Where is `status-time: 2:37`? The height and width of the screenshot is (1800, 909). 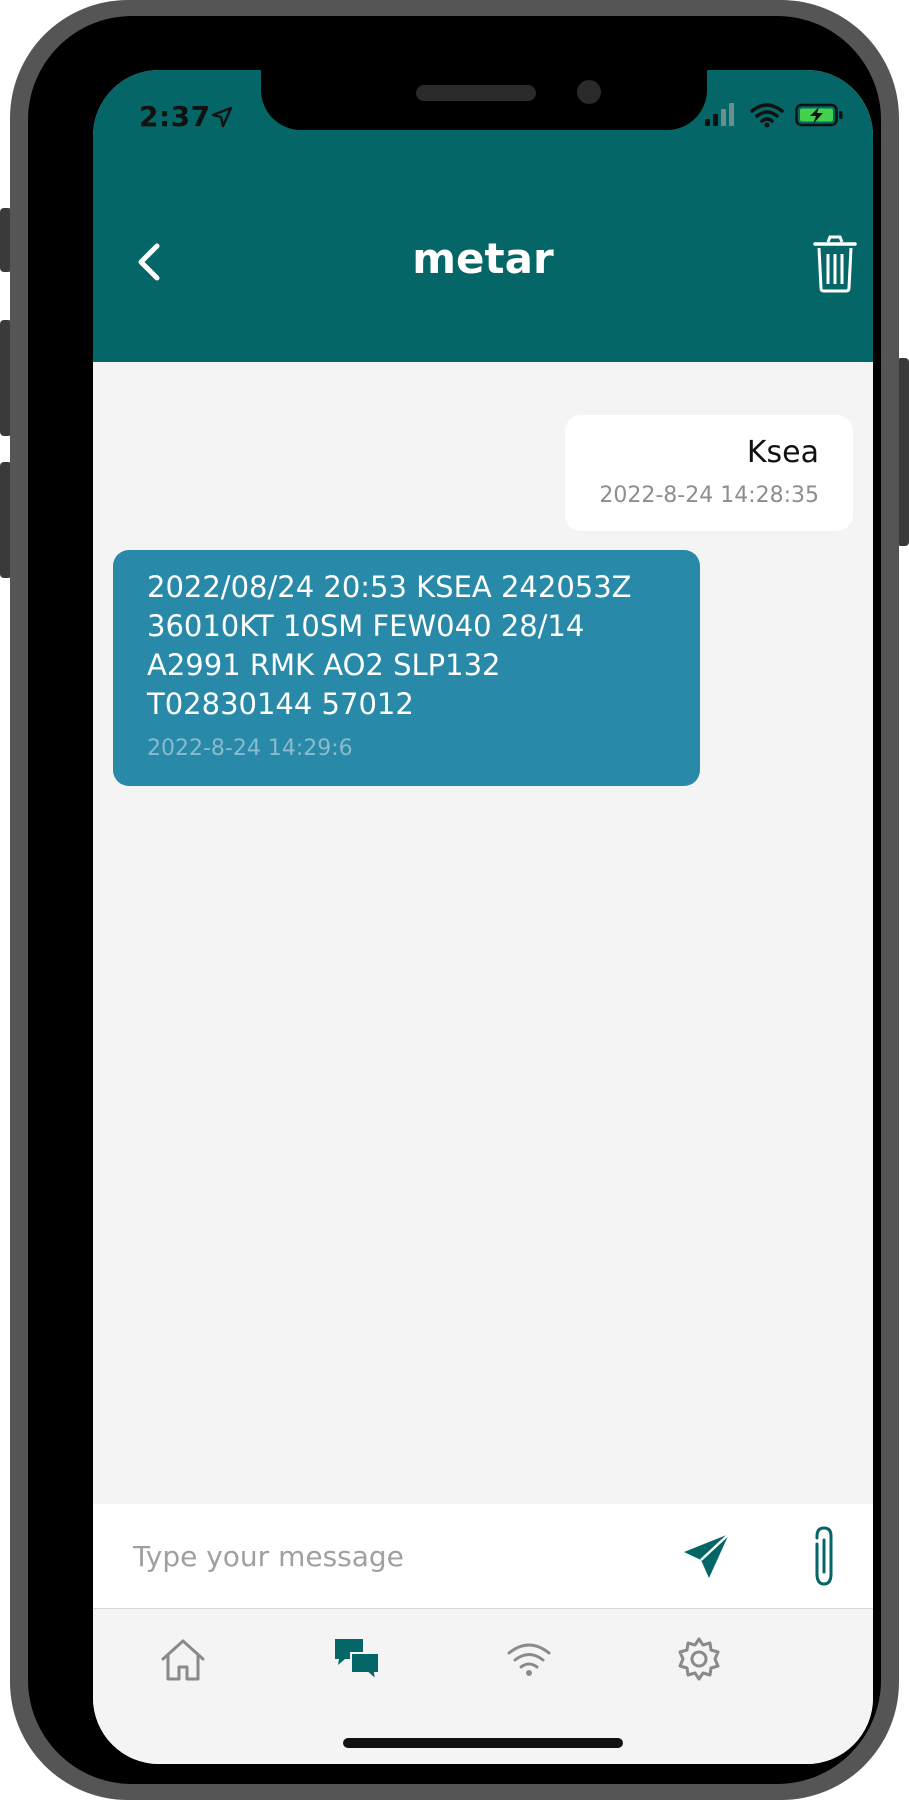 status-time: 2:37 is located at coordinates (175, 116).